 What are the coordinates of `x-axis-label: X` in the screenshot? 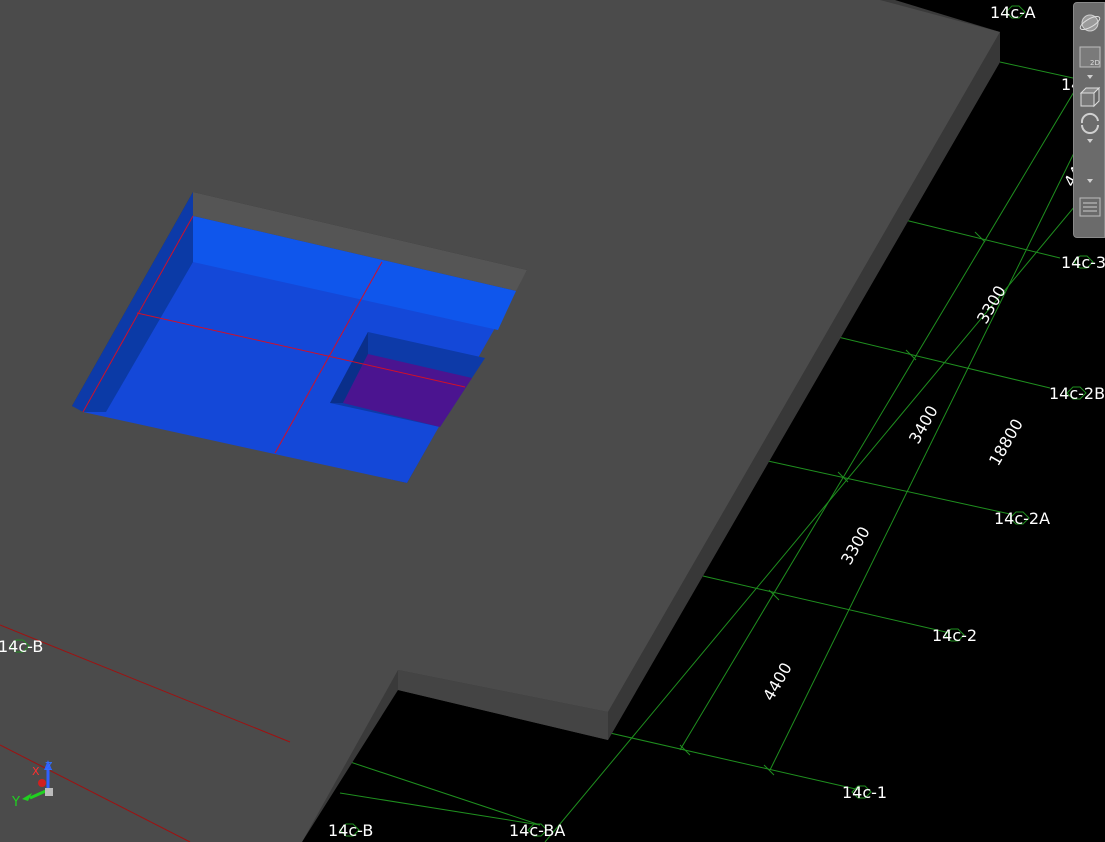 It's located at (36, 771).